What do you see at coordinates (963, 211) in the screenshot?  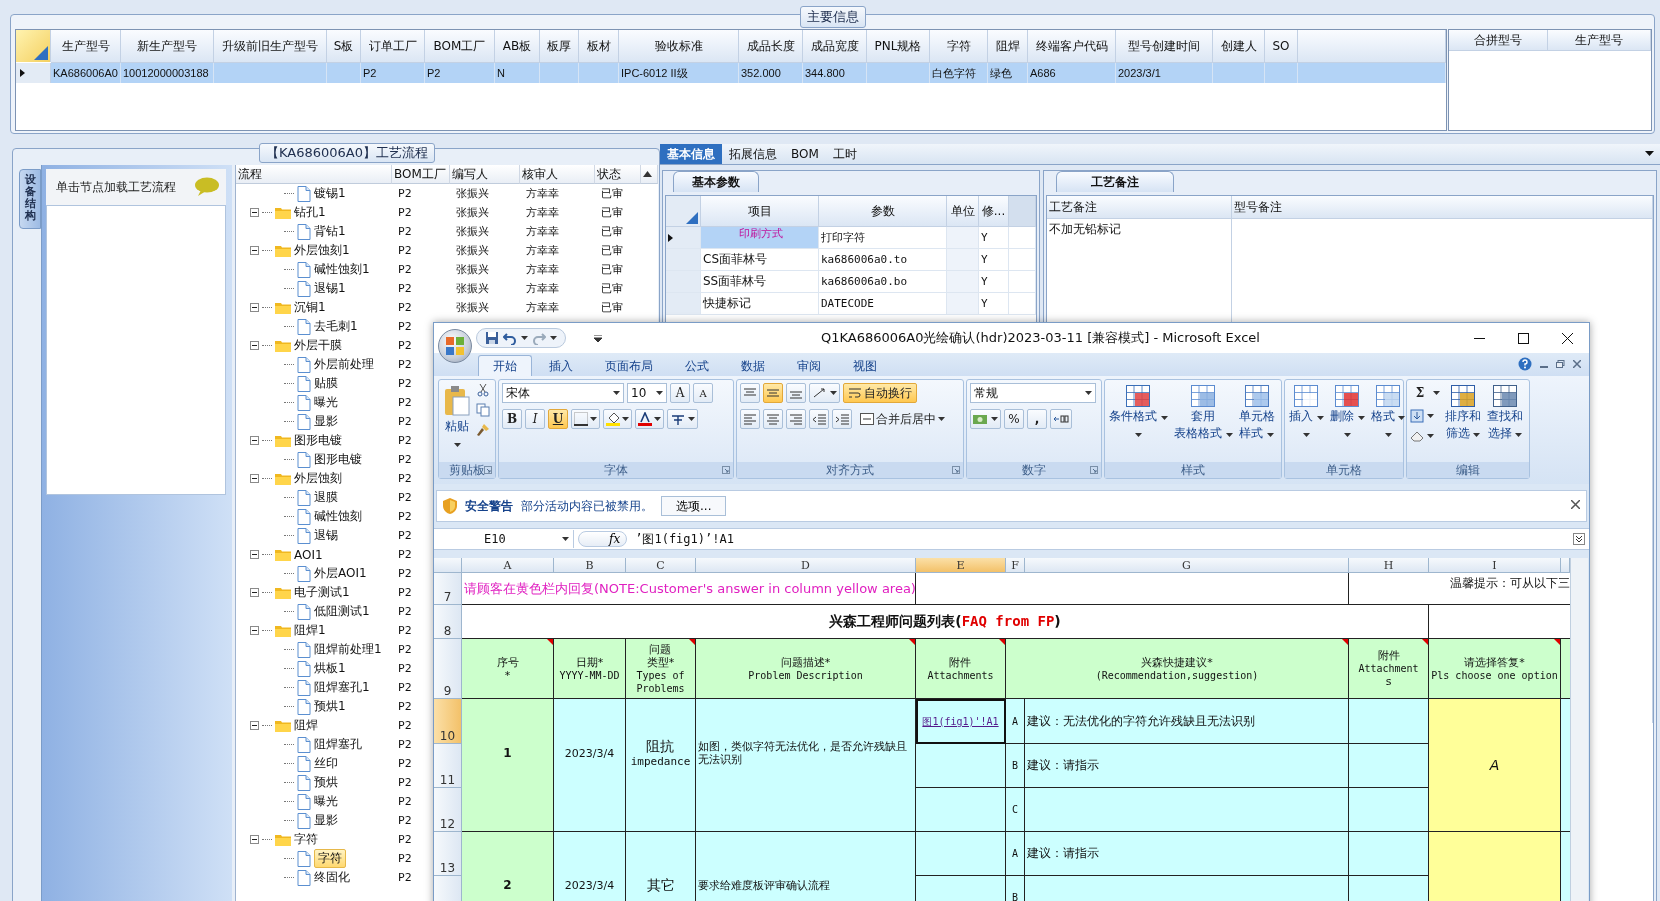 I see `column-header: 单位` at bounding box center [963, 211].